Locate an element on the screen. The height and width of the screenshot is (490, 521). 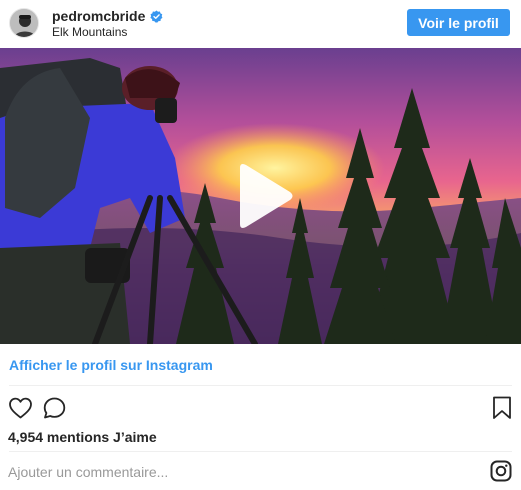
location-label: Elk Mountains is located at coordinates (89, 32).